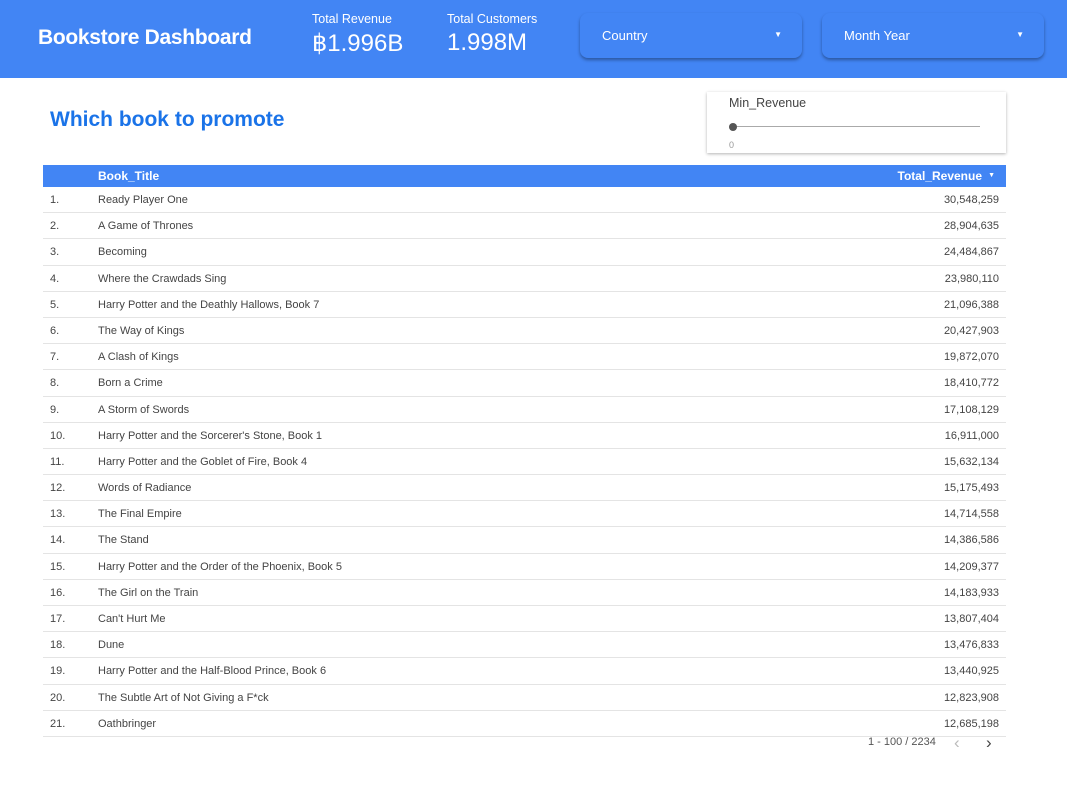 The image size is (1067, 801). I want to click on filter-label: Country, so click(625, 35).